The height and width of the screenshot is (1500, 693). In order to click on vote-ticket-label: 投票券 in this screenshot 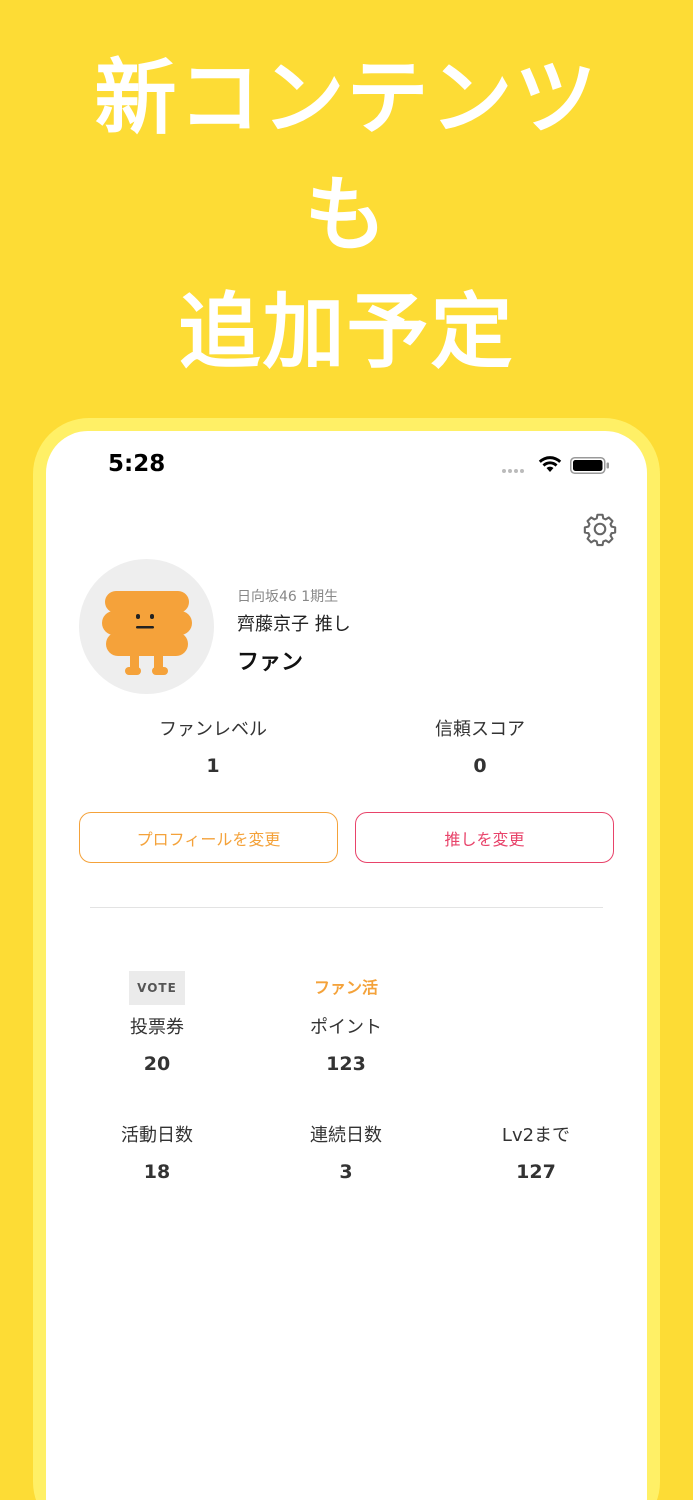, I will do `click(157, 1027)`.